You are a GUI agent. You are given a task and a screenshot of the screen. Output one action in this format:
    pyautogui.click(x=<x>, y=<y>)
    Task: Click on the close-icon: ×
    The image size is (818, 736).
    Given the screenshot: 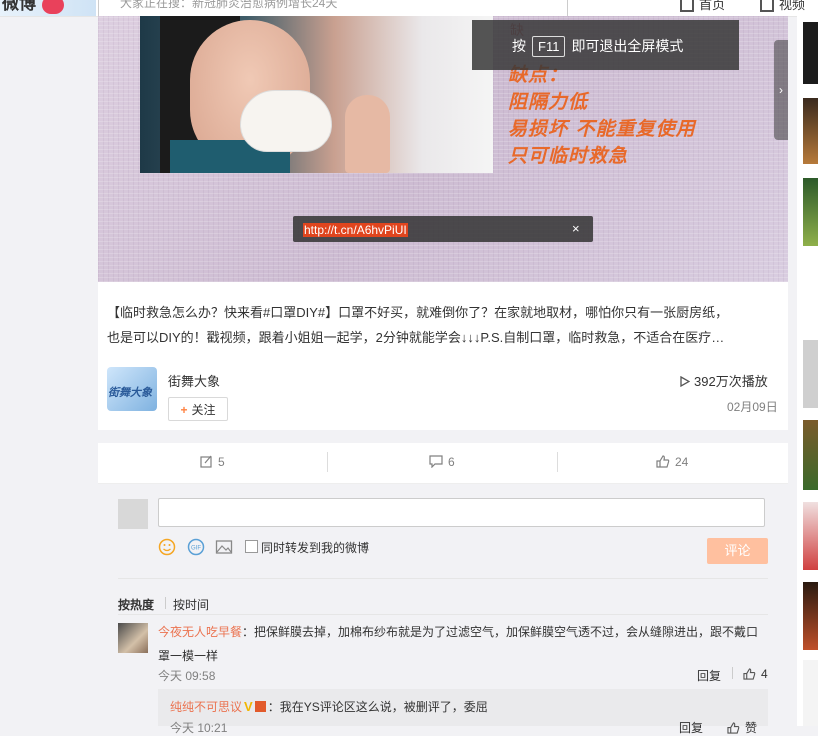 What is the action you would take?
    pyautogui.click(x=576, y=228)
    